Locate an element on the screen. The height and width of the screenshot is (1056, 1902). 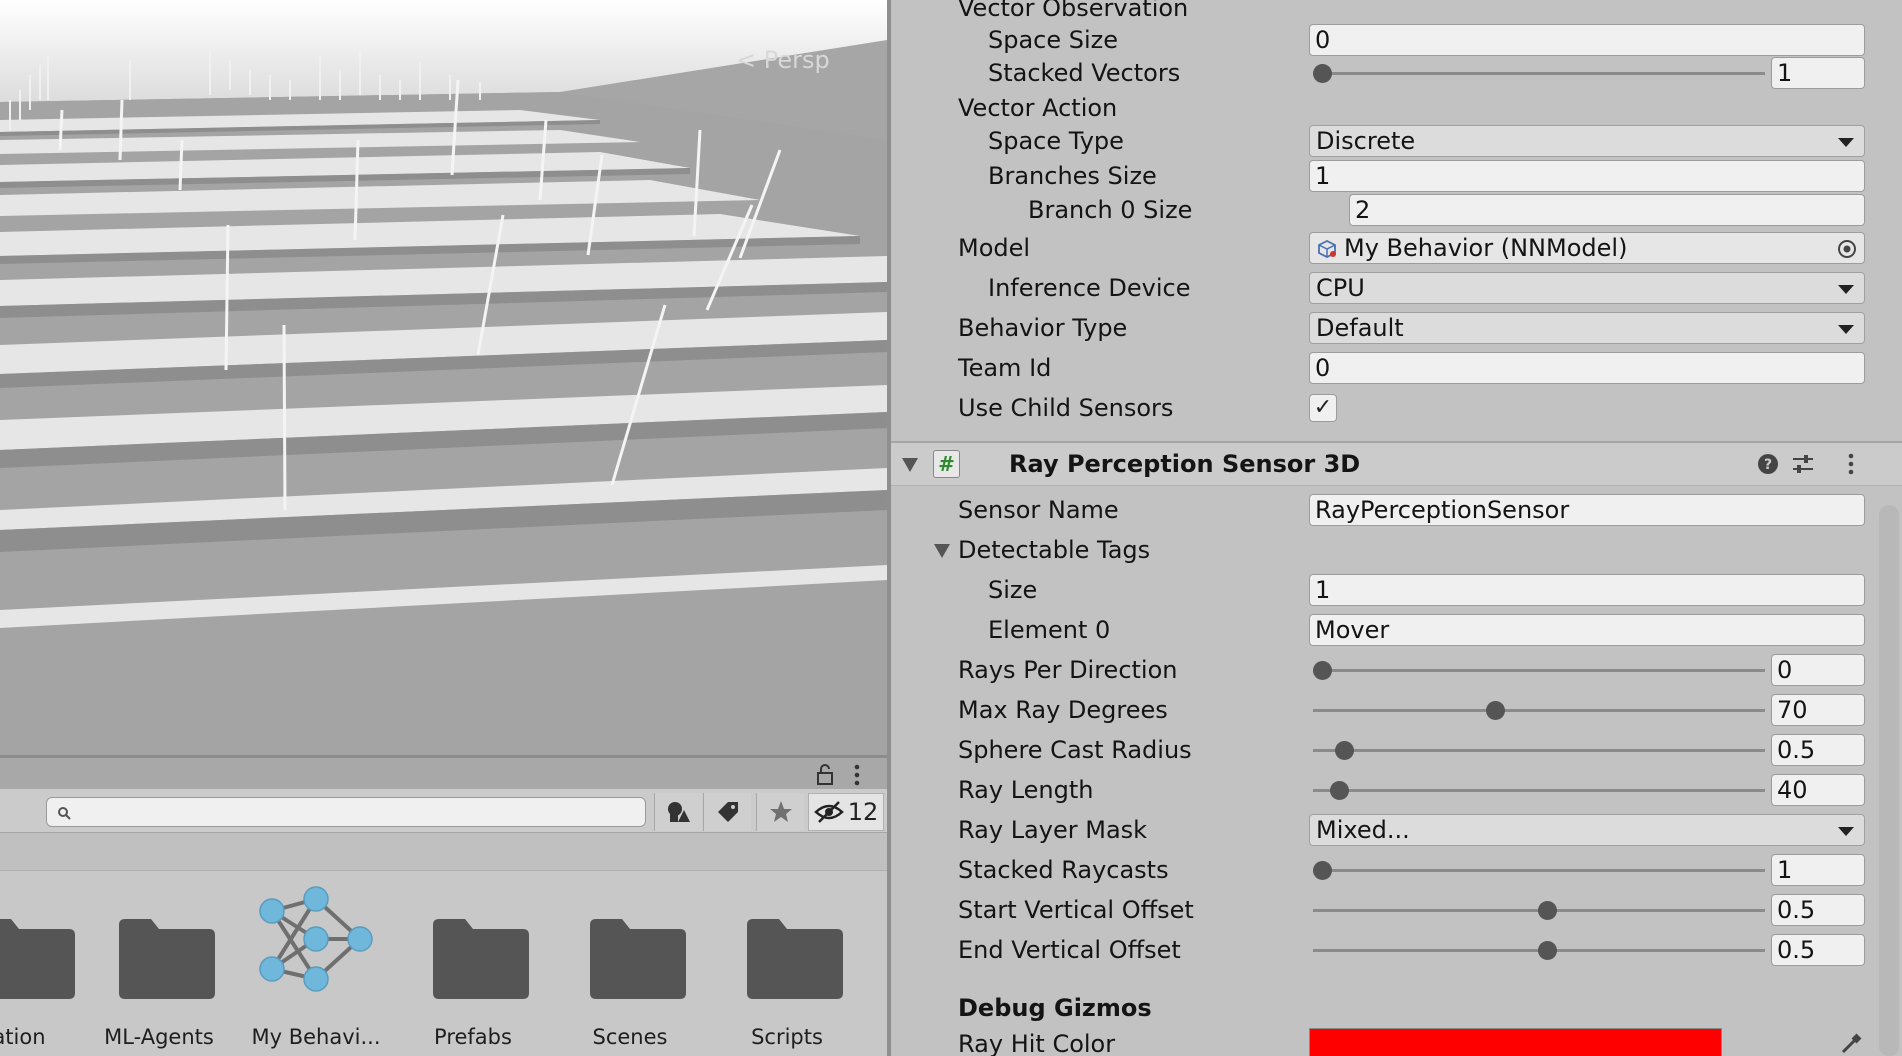
max-ray-degrees-slider-thumb is located at coordinates (1496, 710).